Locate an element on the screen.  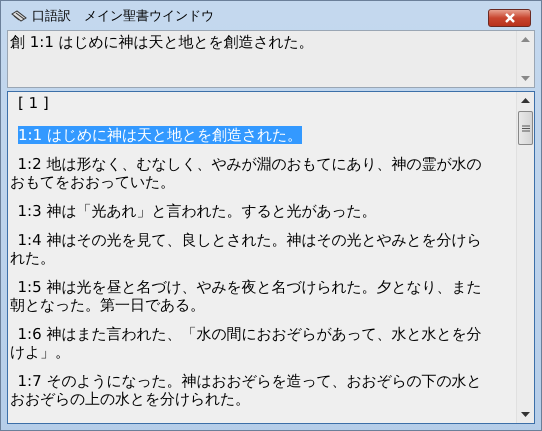
close-icon is located at coordinates (510, 17).